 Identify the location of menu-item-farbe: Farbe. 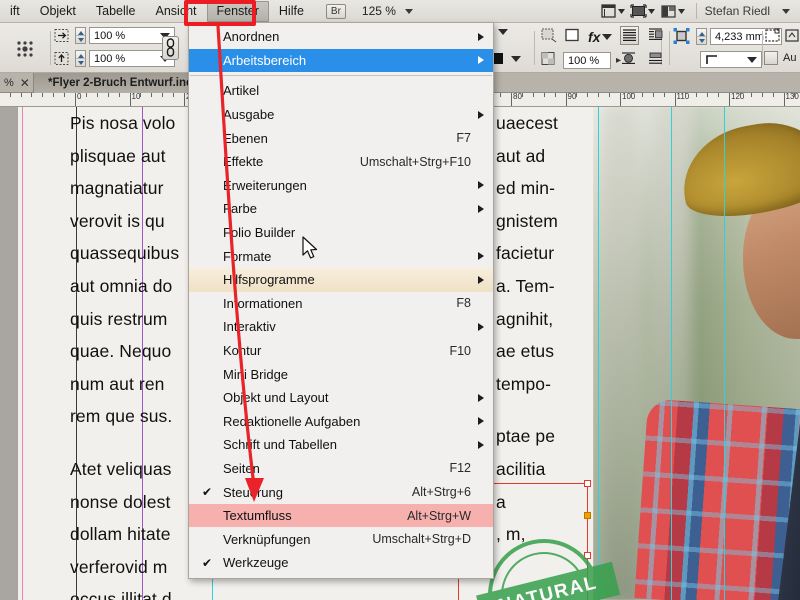
(341, 209).